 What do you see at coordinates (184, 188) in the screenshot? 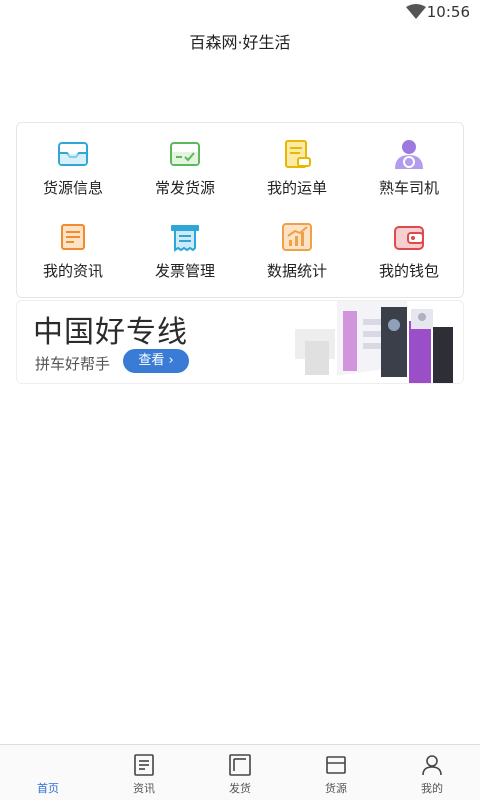
I see `grid-item-label: 常发货源` at bounding box center [184, 188].